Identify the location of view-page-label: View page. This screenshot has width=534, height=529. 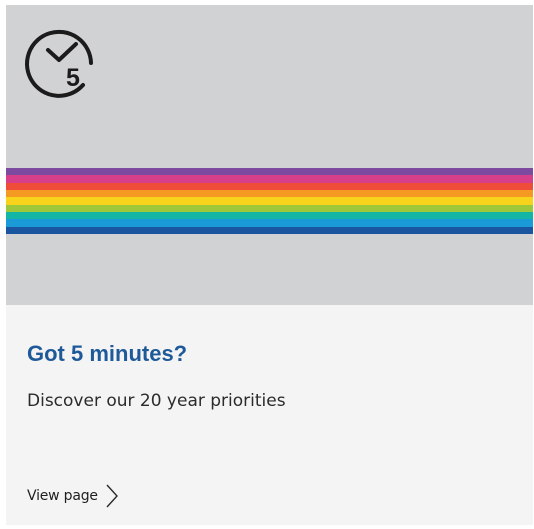
(62, 496).